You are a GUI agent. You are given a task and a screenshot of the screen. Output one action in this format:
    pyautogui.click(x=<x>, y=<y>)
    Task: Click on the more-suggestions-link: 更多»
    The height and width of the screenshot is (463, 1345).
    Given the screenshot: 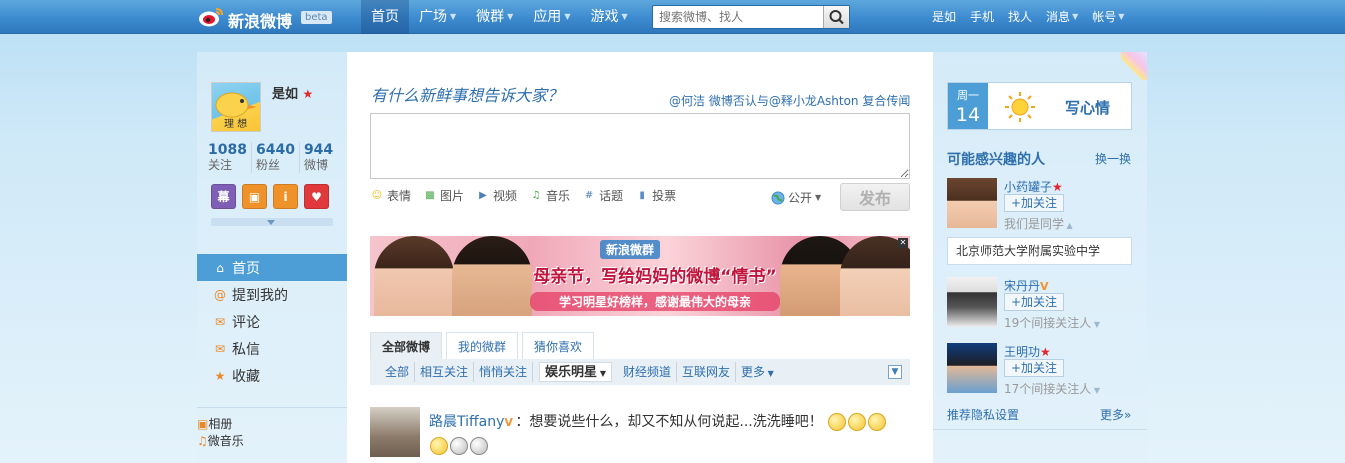 What is the action you would take?
    pyautogui.click(x=1115, y=414)
    